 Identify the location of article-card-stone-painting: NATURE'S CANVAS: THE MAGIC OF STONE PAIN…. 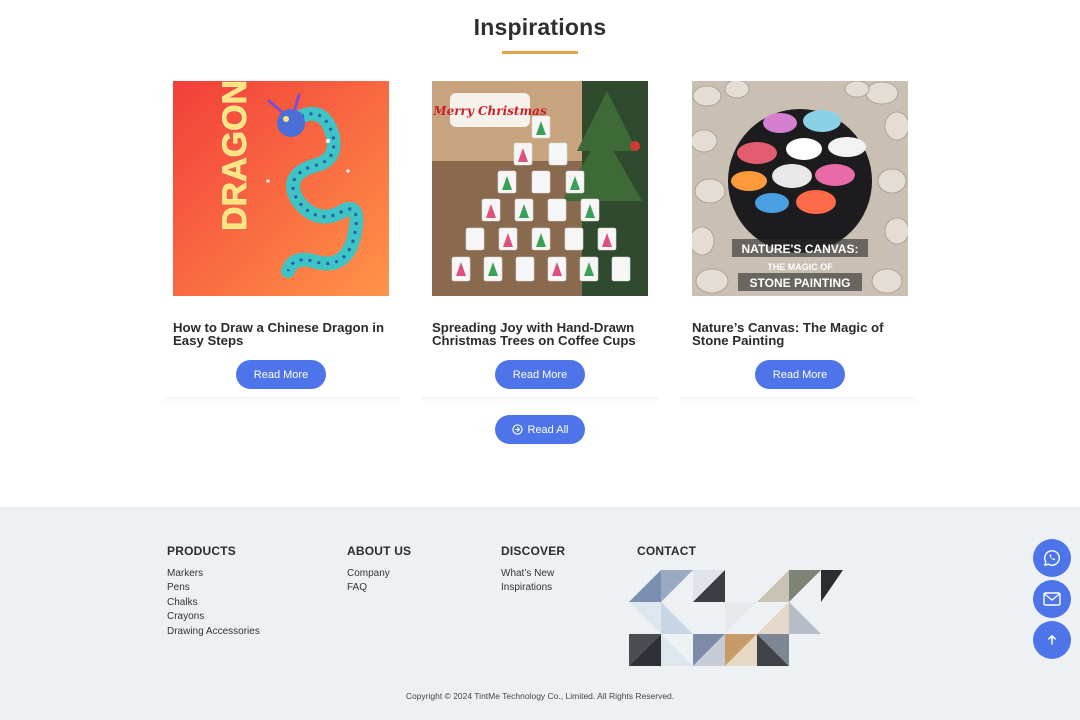
(800, 241).